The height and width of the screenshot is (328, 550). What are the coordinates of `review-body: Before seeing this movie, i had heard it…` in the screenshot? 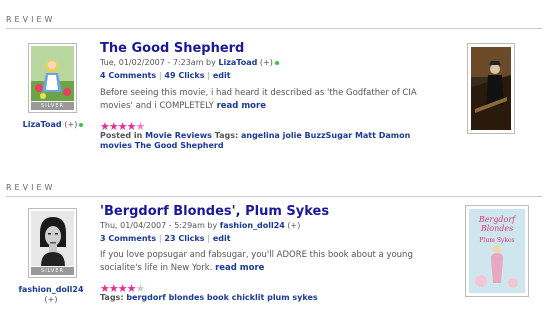 It's located at (272, 100).